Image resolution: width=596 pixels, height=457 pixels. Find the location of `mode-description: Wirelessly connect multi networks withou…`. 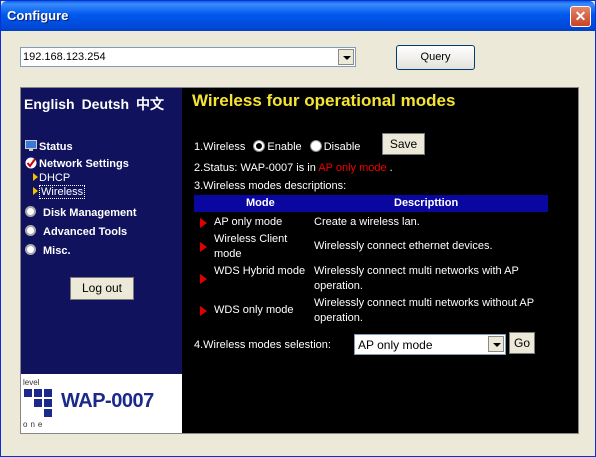

mode-description: Wirelessly connect multi networks withou… is located at coordinates (424, 310).